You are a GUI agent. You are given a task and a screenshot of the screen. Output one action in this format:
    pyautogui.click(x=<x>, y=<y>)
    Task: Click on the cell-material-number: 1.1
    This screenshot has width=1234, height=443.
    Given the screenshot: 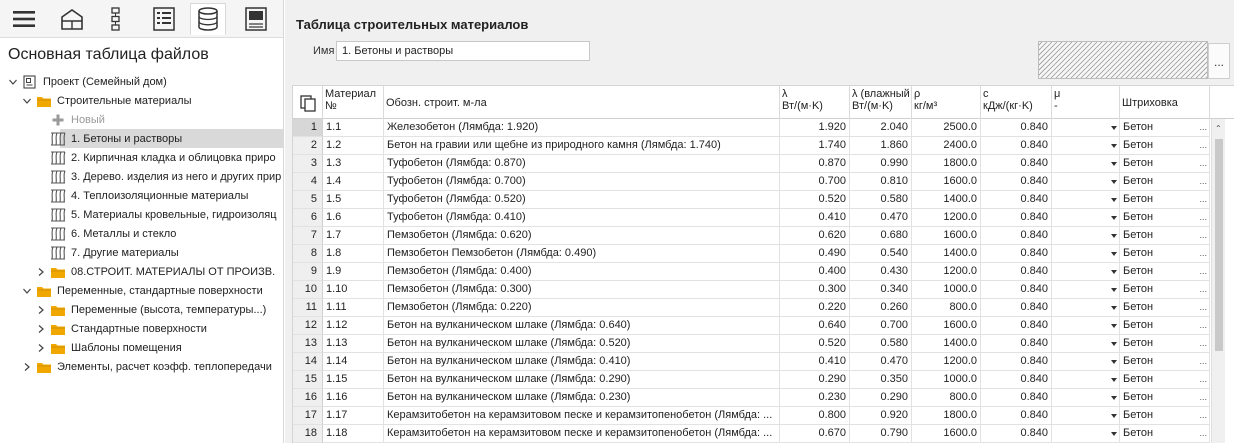 What is the action you would take?
    pyautogui.click(x=353, y=128)
    